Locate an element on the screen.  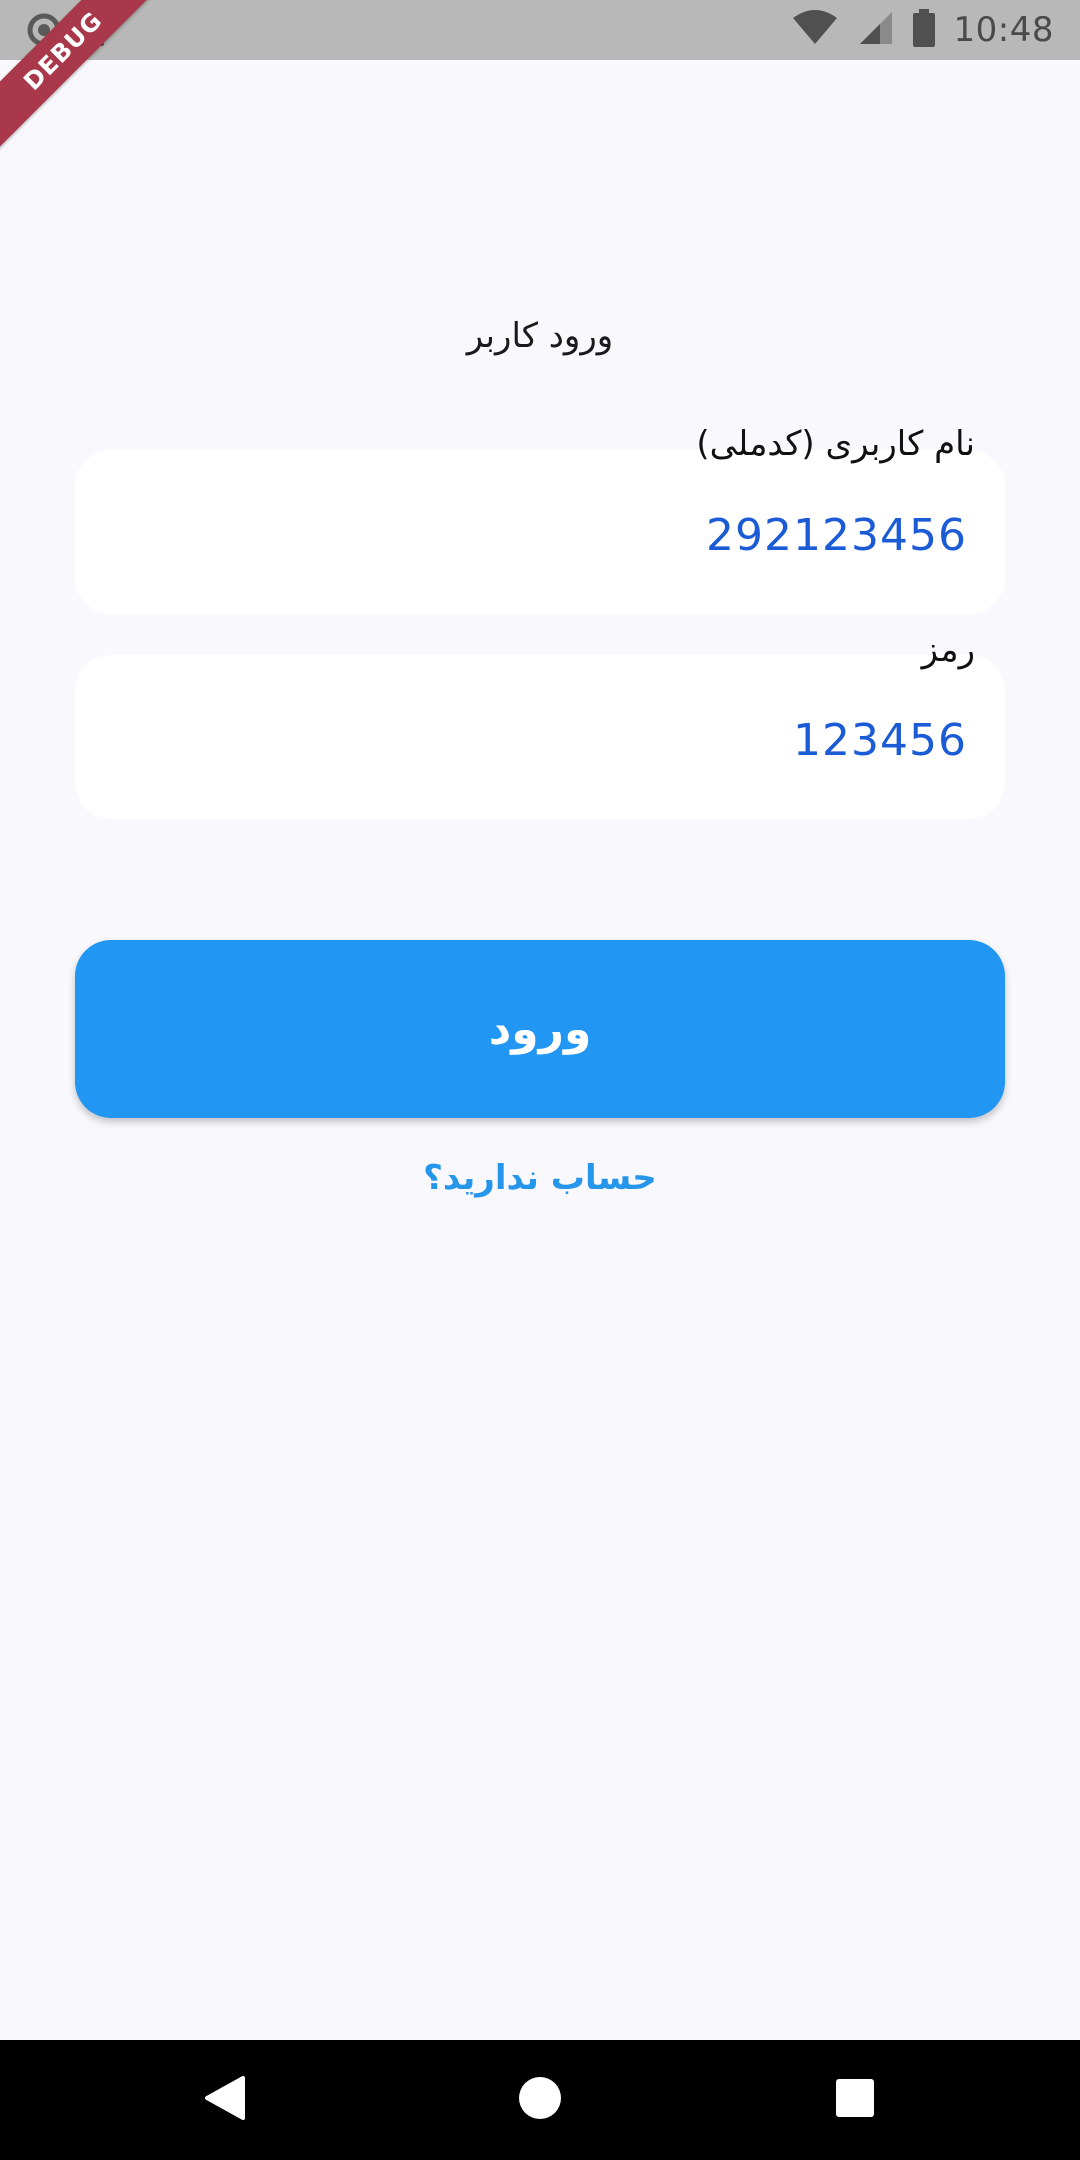
battery-icon is located at coordinates (924, 30).